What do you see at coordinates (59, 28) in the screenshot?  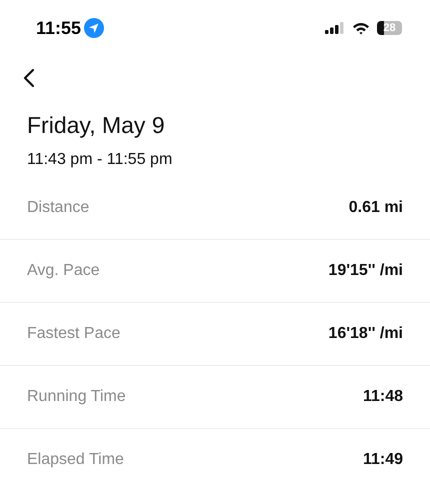 I see `status-time: 11:55` at bounding box center [59, 28].